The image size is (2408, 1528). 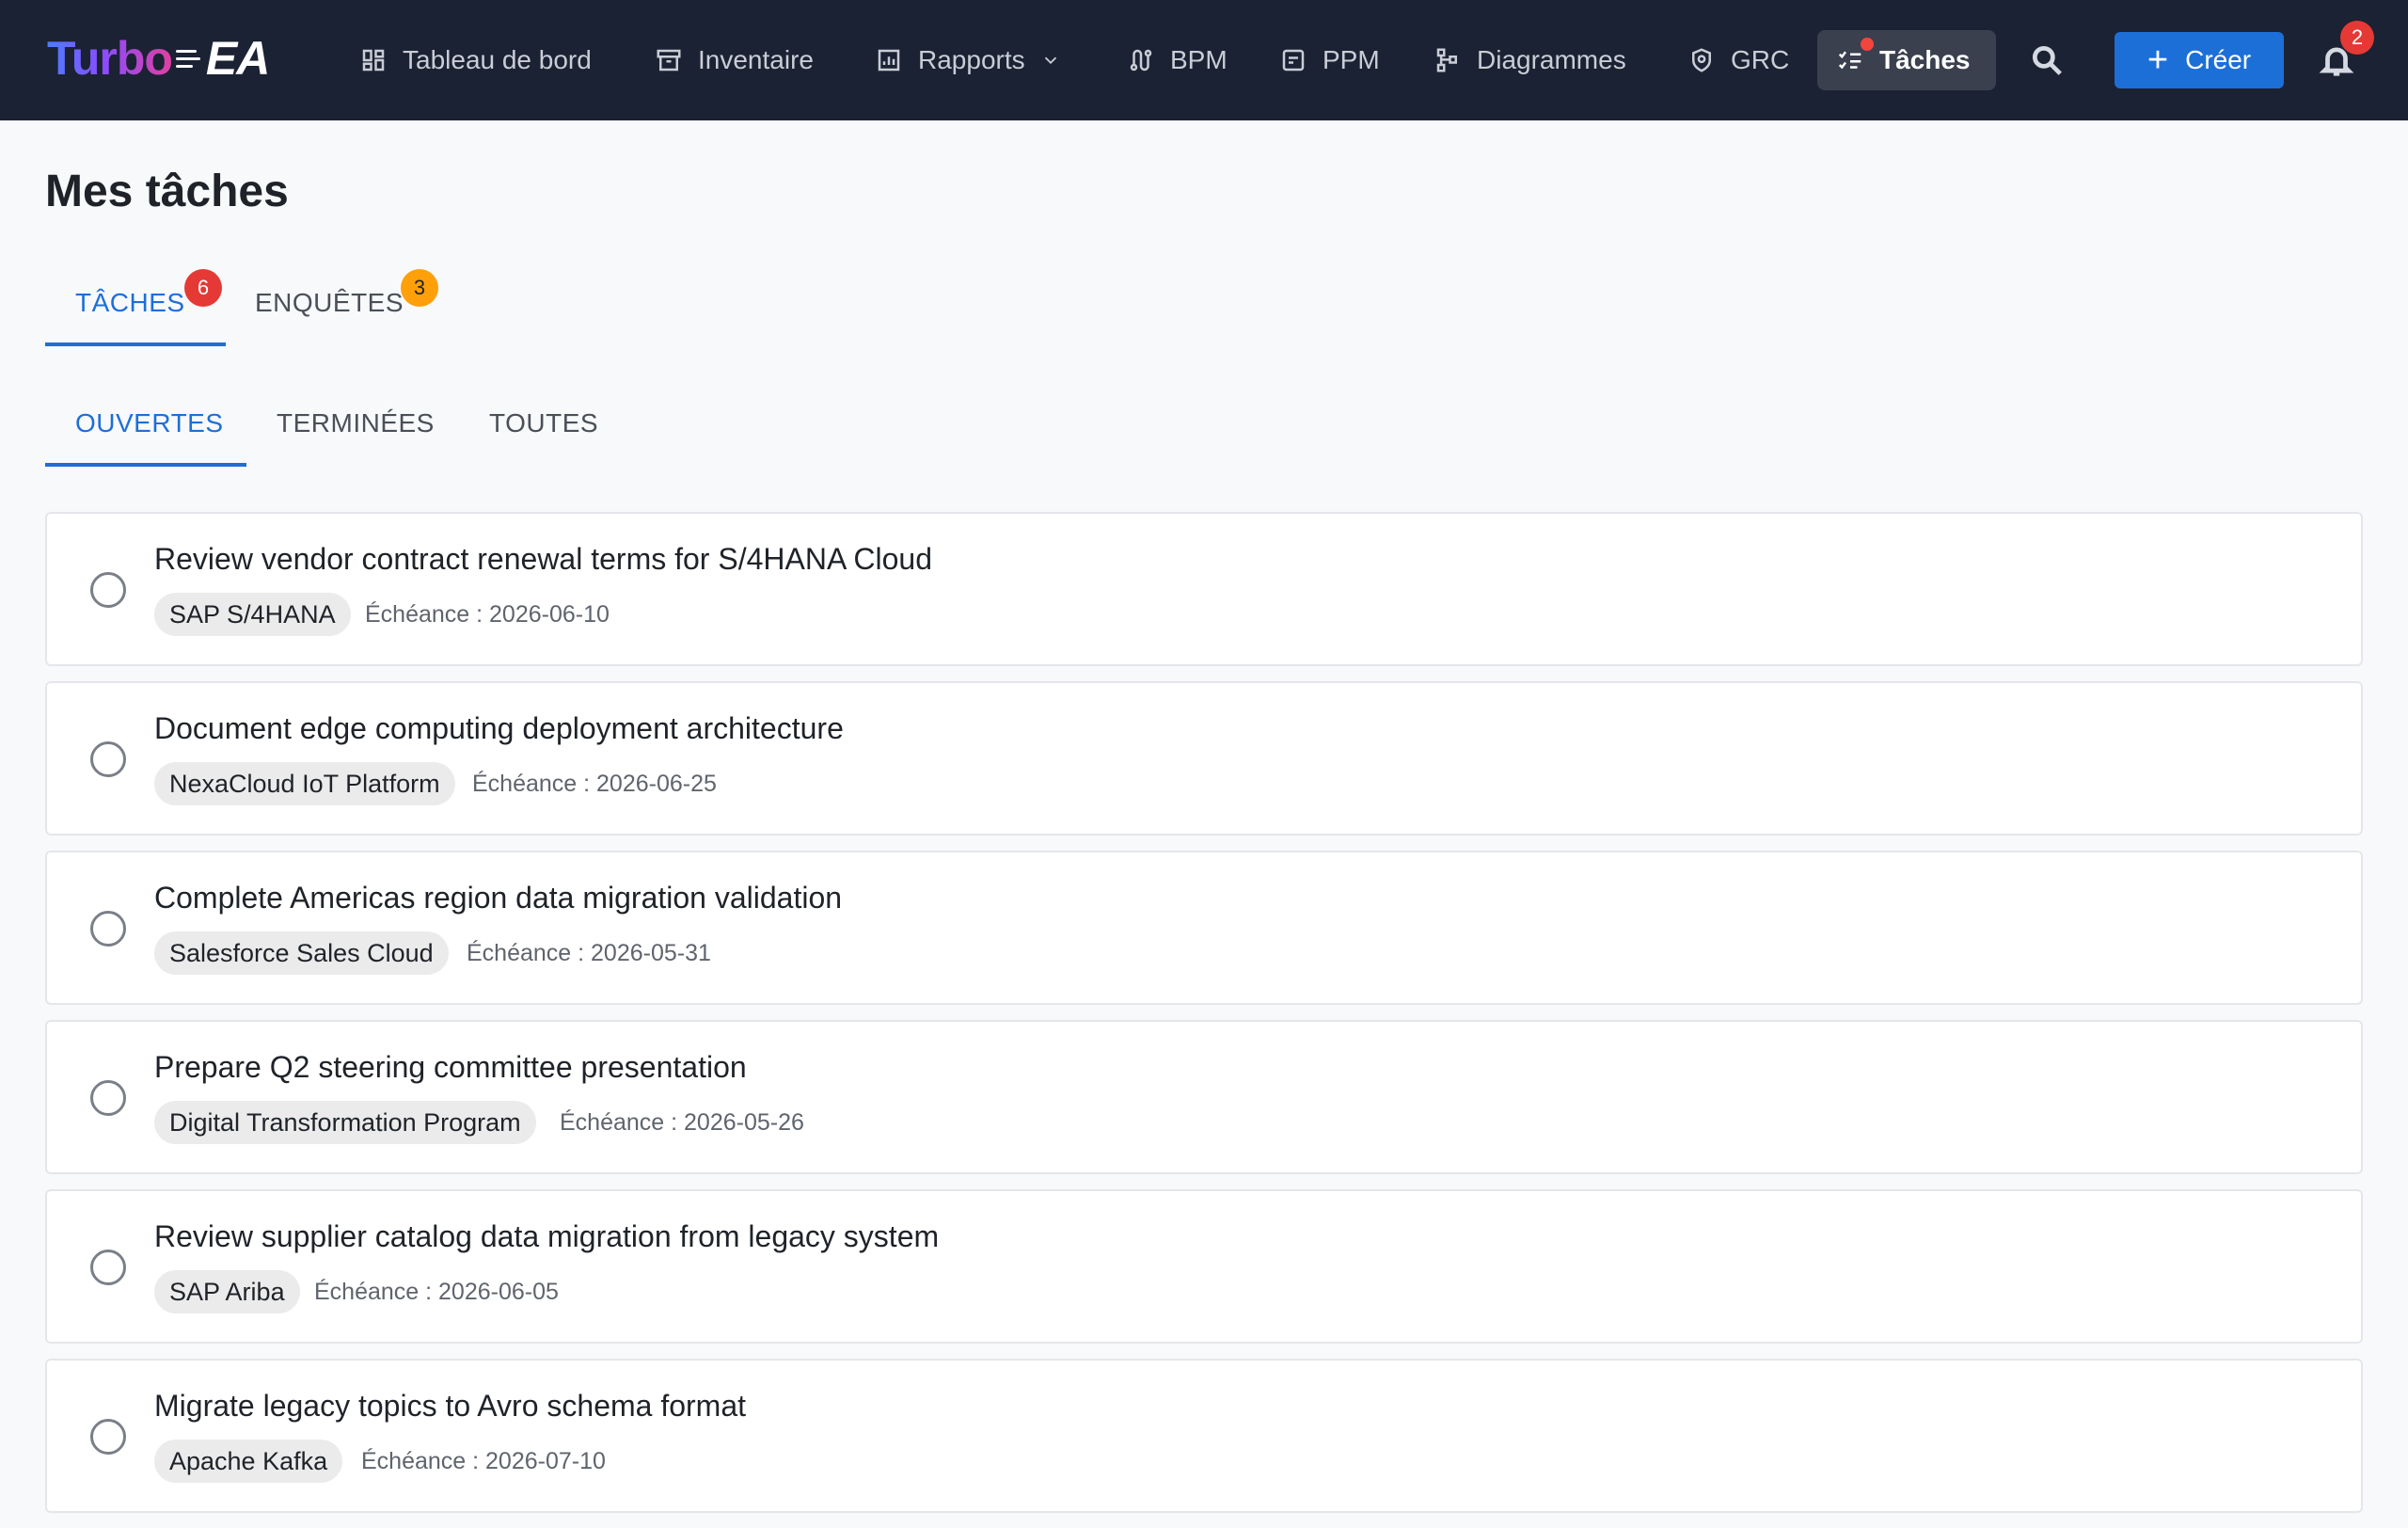 I want to click on create-button: + Créer, so click(x=2200, y=60).